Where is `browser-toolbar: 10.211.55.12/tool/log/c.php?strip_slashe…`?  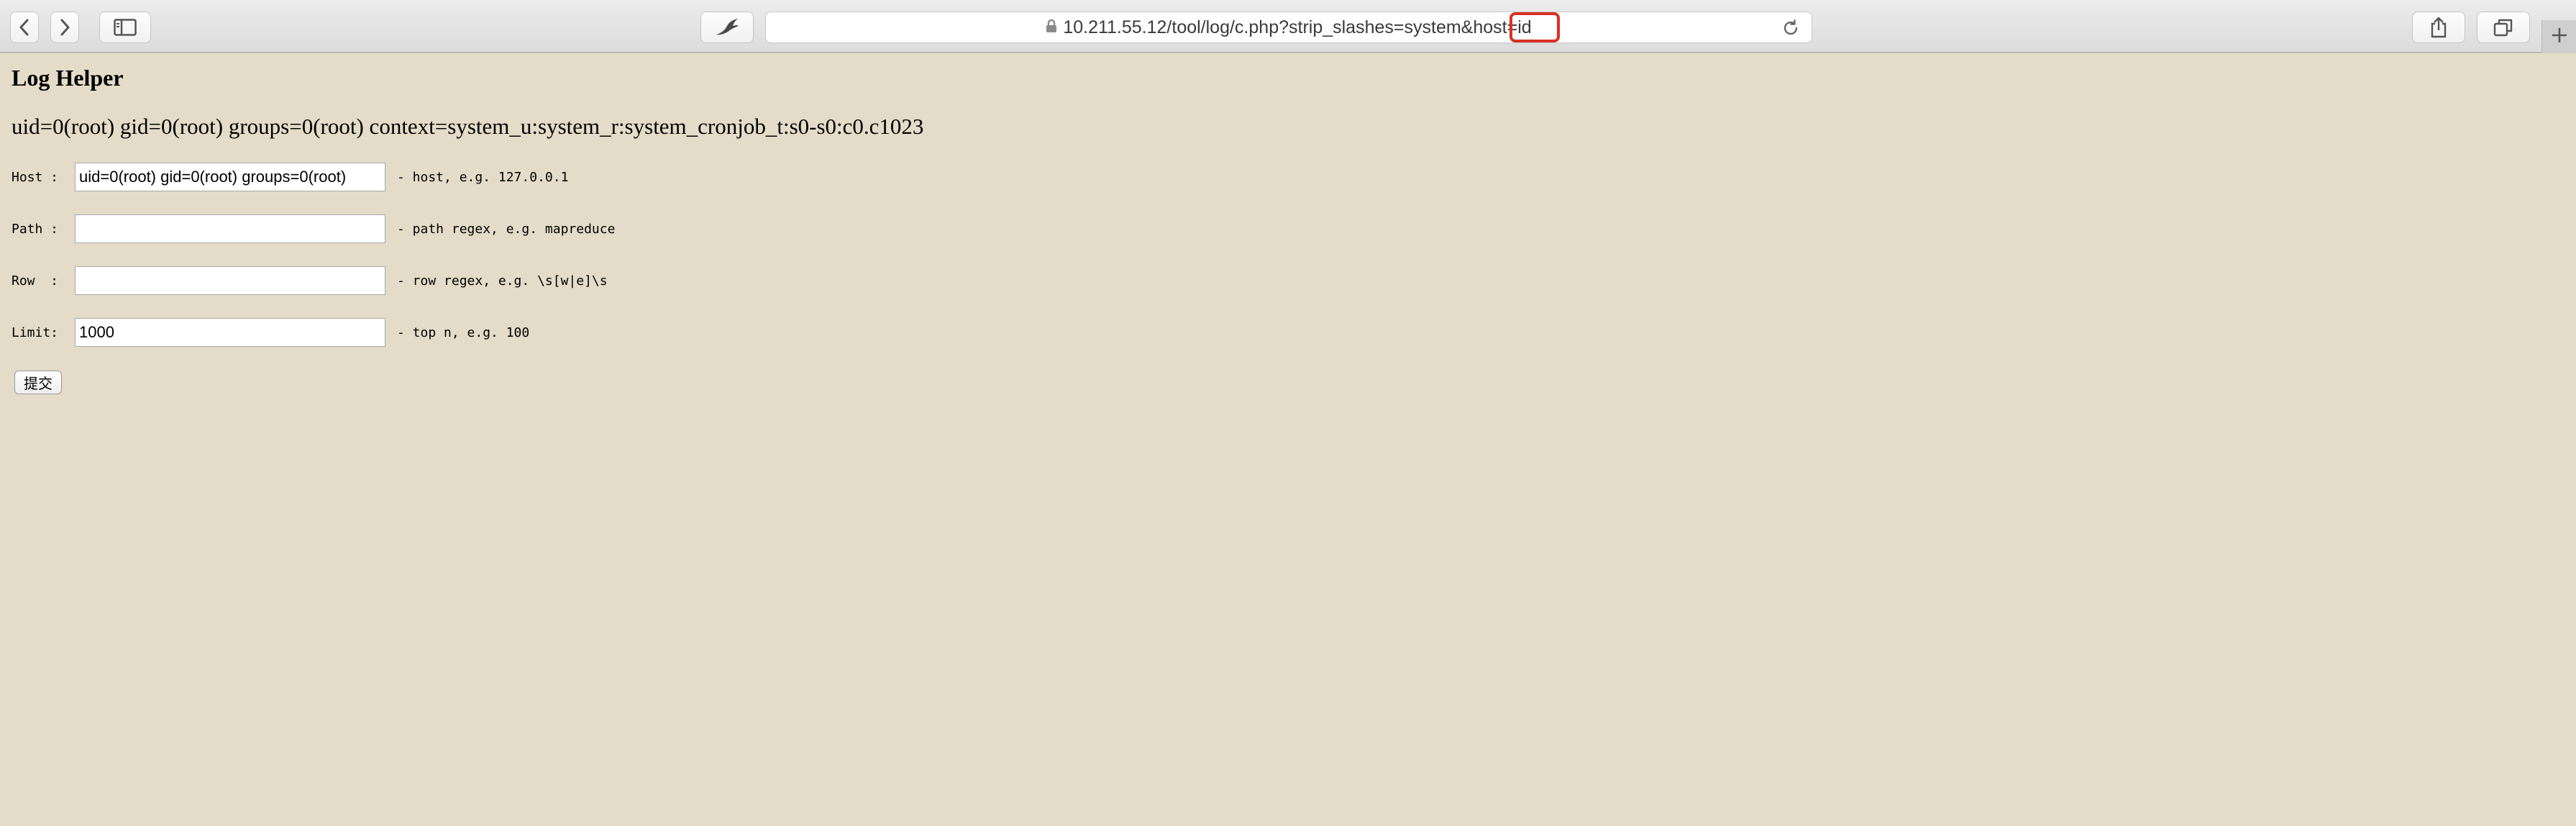
browser-toolbar: 10.211.55.12/tool/log/c.php?strip_slashe… is located at coordinates (1288, 26).